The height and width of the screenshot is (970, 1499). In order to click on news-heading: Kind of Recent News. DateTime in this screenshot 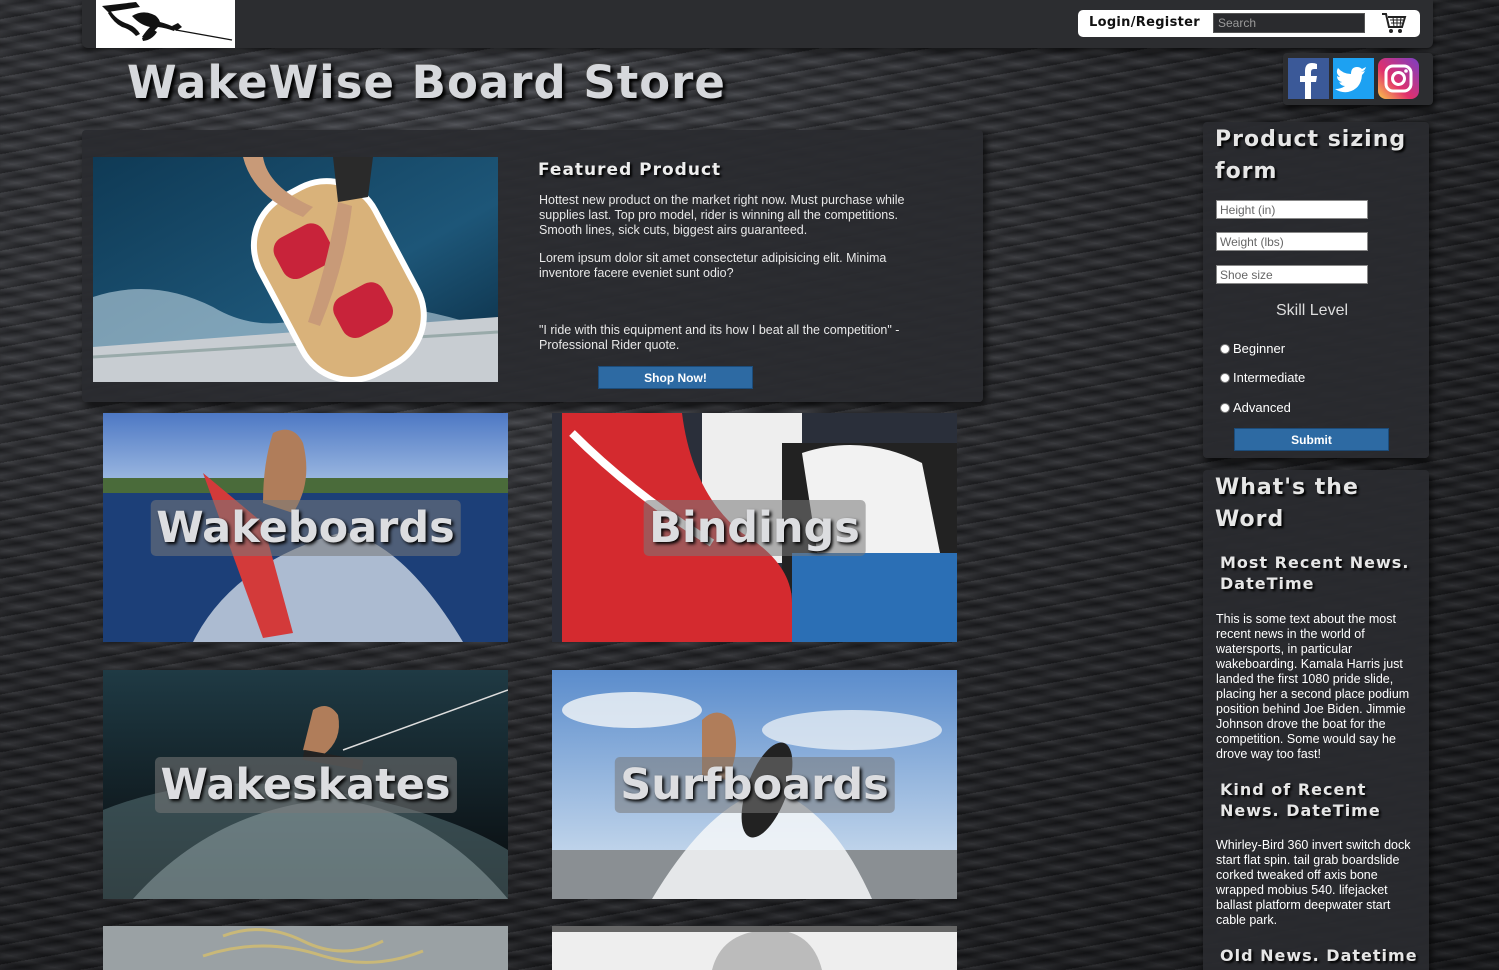, I will do `click(1300, 800)`.